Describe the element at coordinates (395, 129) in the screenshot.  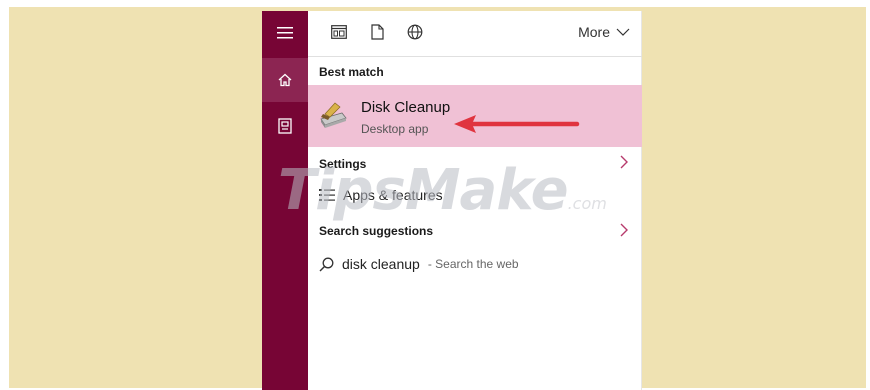
I see `best-match-subtitle: Desktop app` at that location.